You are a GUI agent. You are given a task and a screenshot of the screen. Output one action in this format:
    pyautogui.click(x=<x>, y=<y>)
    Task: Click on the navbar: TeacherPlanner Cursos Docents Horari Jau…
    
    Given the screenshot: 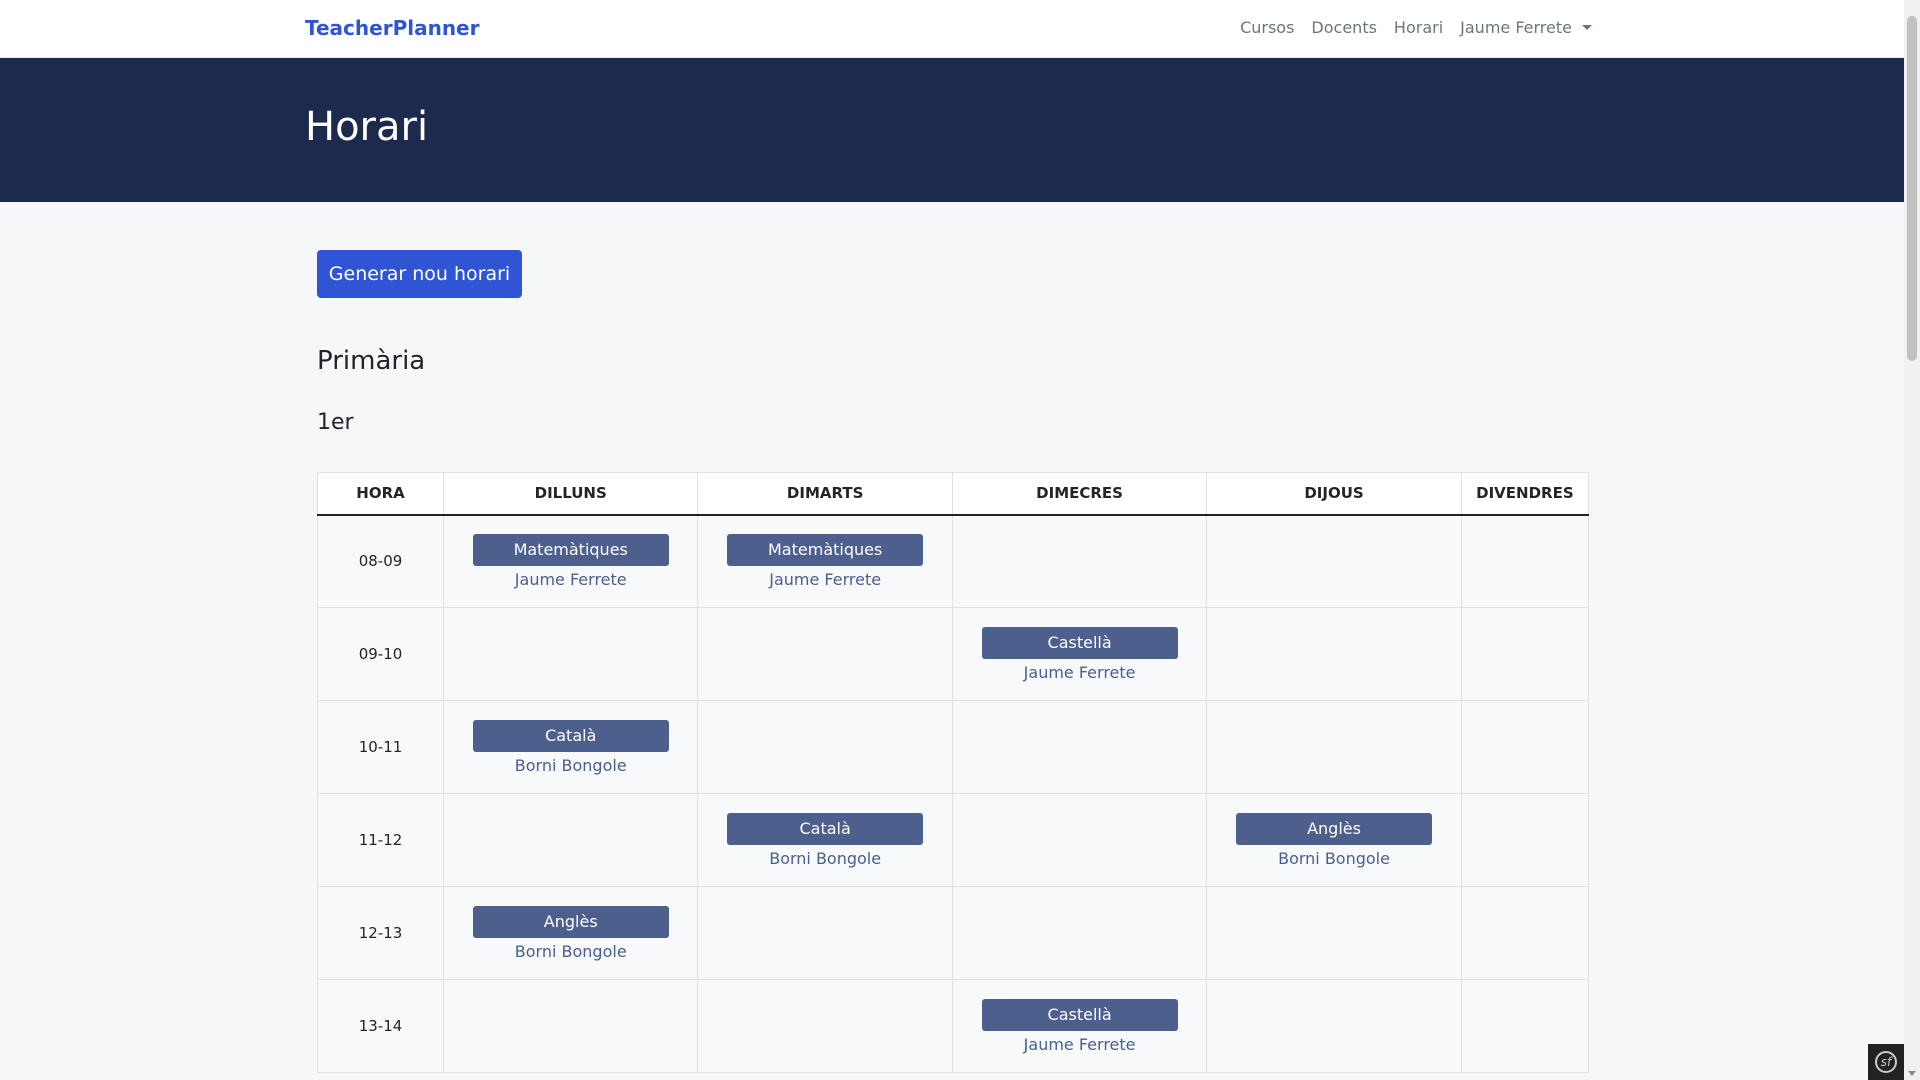 What is the action you would take?
    pyautogui.click(x=952, y=29)
    